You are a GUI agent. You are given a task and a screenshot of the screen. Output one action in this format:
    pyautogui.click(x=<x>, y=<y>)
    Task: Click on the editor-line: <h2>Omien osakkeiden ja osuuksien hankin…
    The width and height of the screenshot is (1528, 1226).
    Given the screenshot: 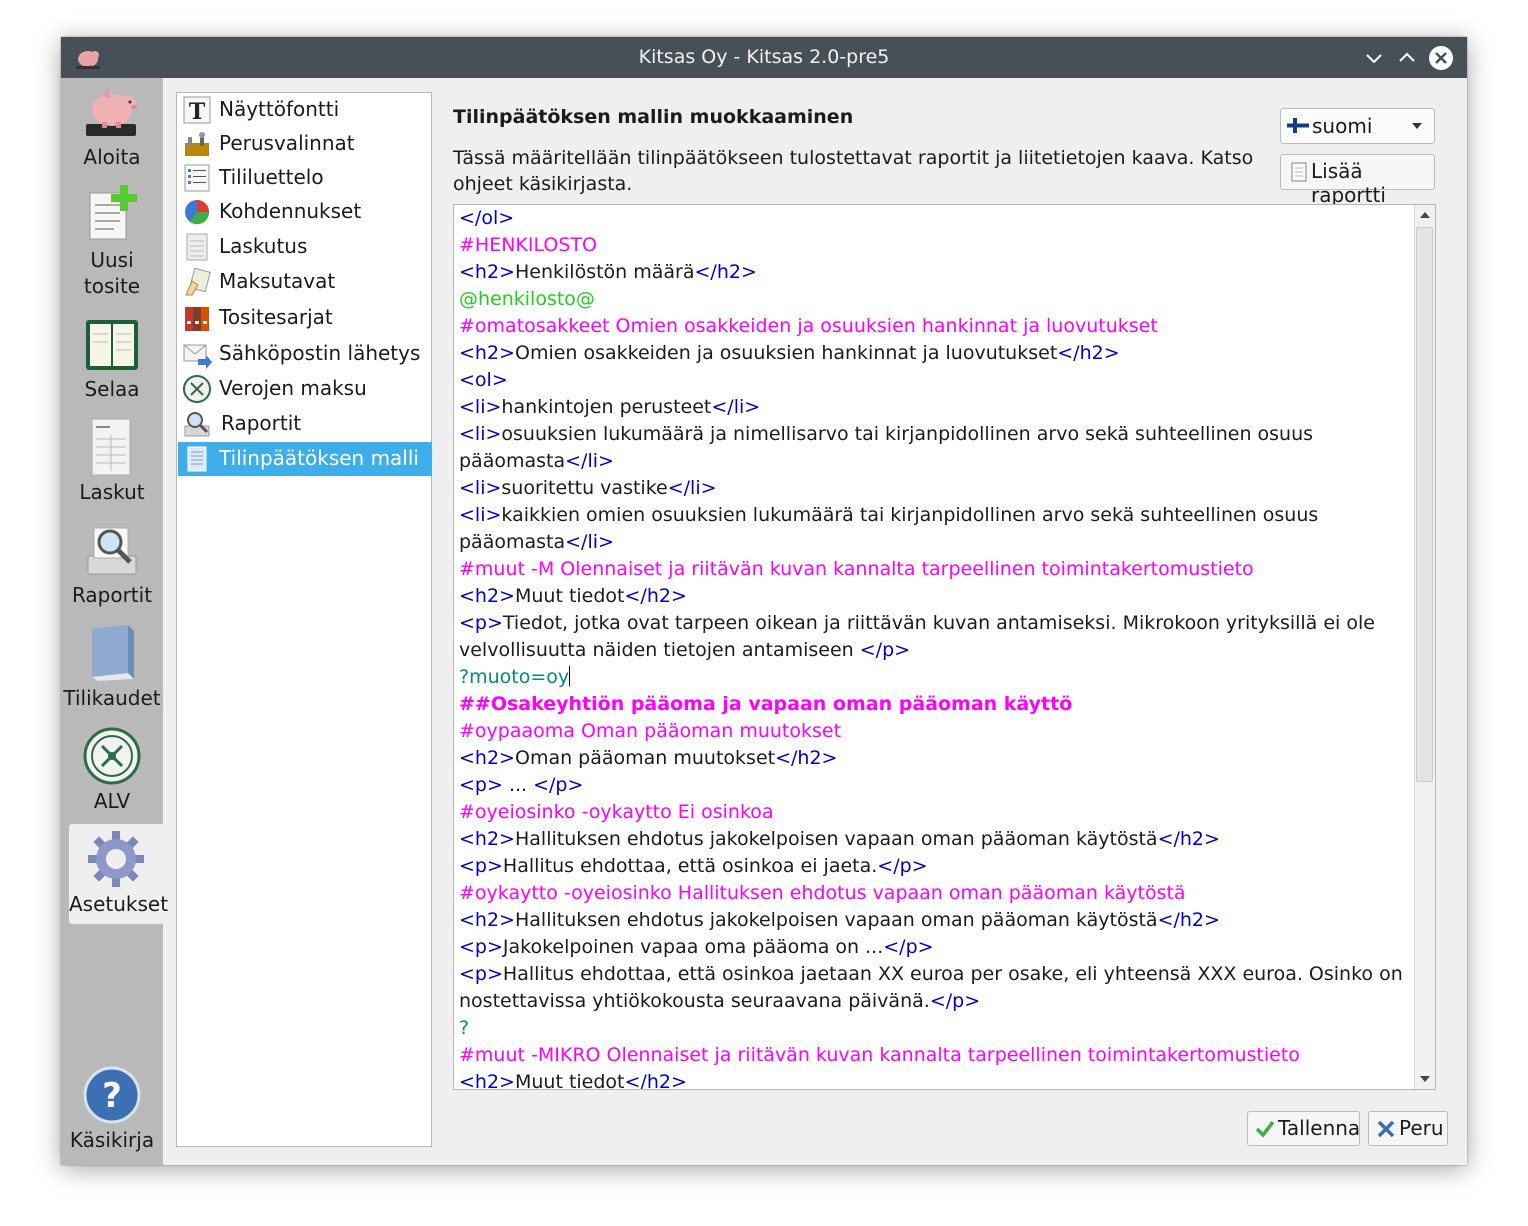 What is the action you would take?
    pyautogui.click(x=934, y=353)
    